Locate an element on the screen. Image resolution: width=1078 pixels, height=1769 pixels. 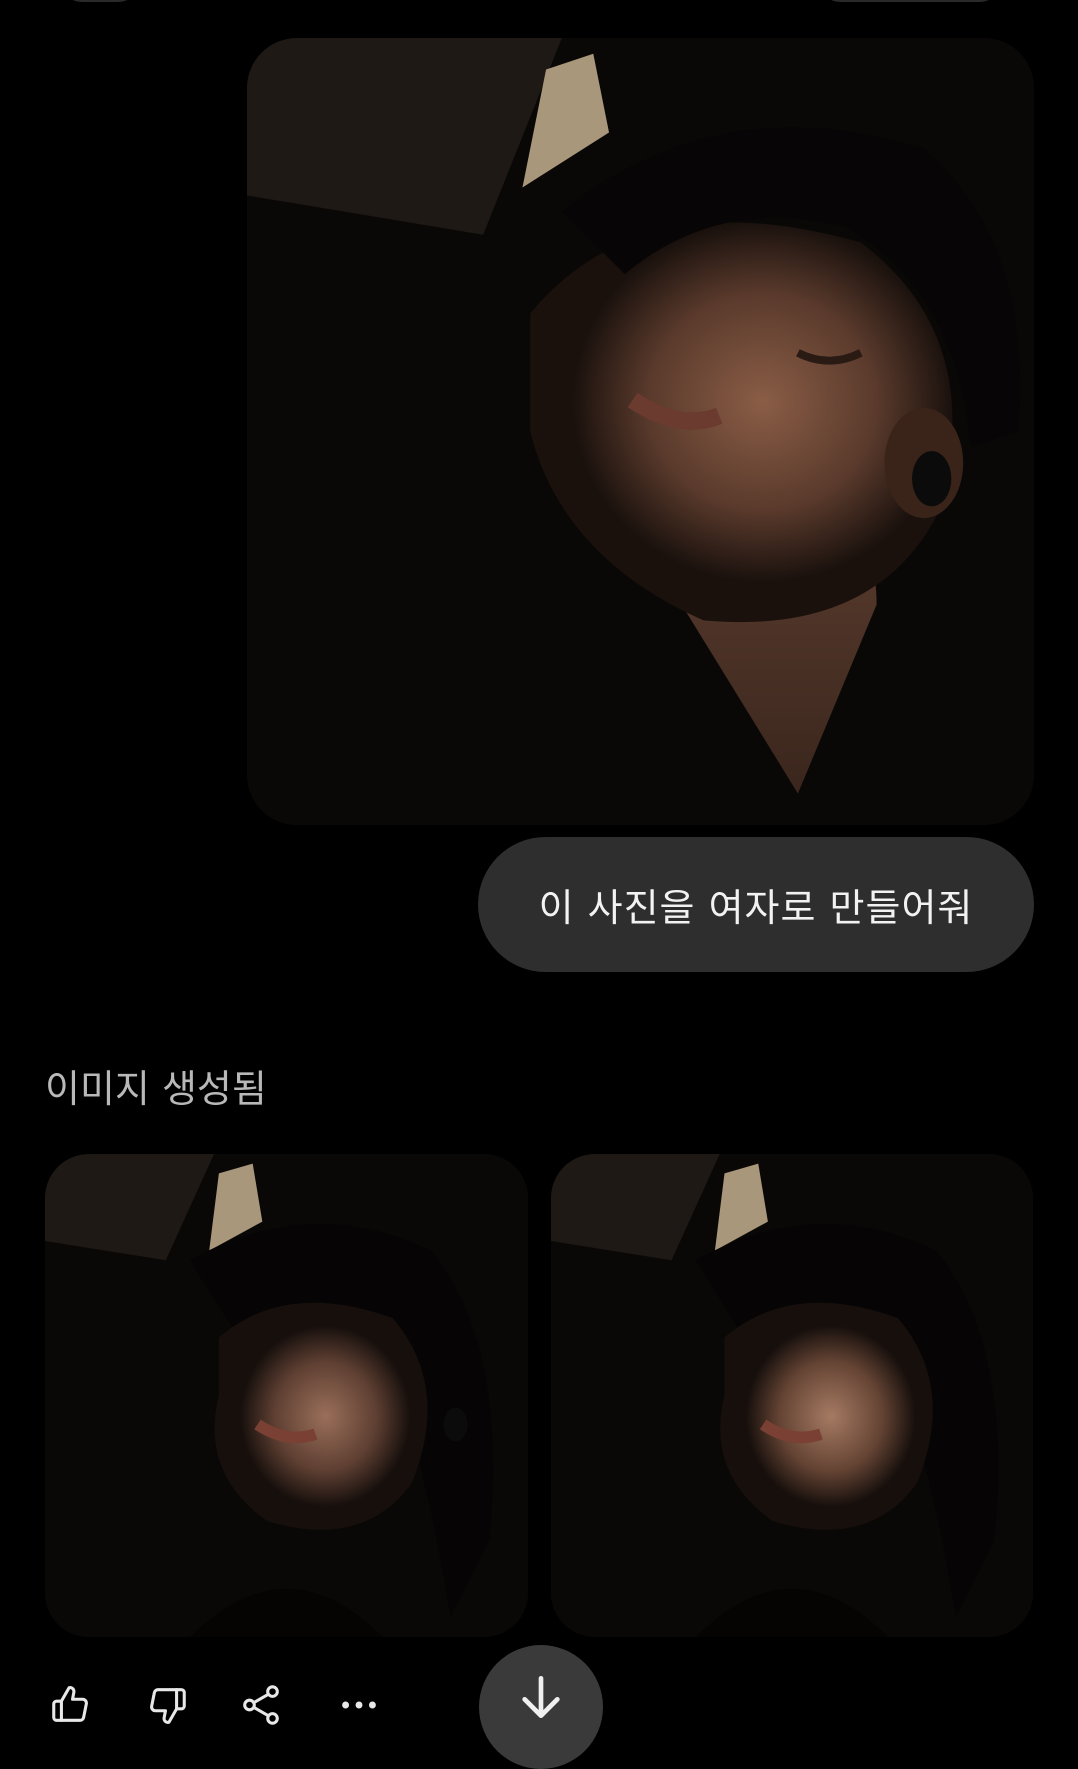
dislike-button is located at coordinates (167, 1705).